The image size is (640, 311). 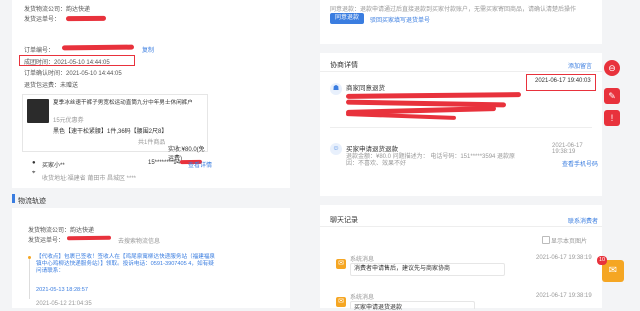 I want to click on agree-refund-button: 同意退款, so click(x=347, y=18).